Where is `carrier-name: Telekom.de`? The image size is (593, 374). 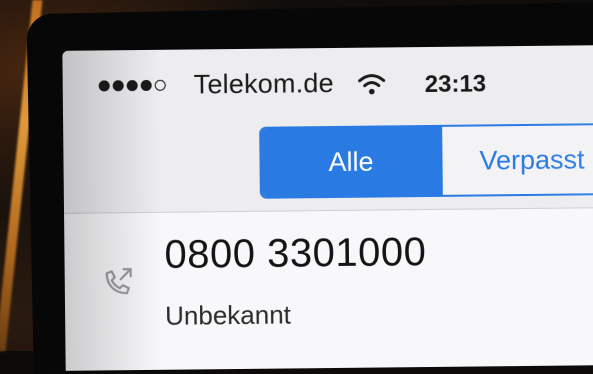 carrier-name: Telekom.de is located at coordinates (263, 83).